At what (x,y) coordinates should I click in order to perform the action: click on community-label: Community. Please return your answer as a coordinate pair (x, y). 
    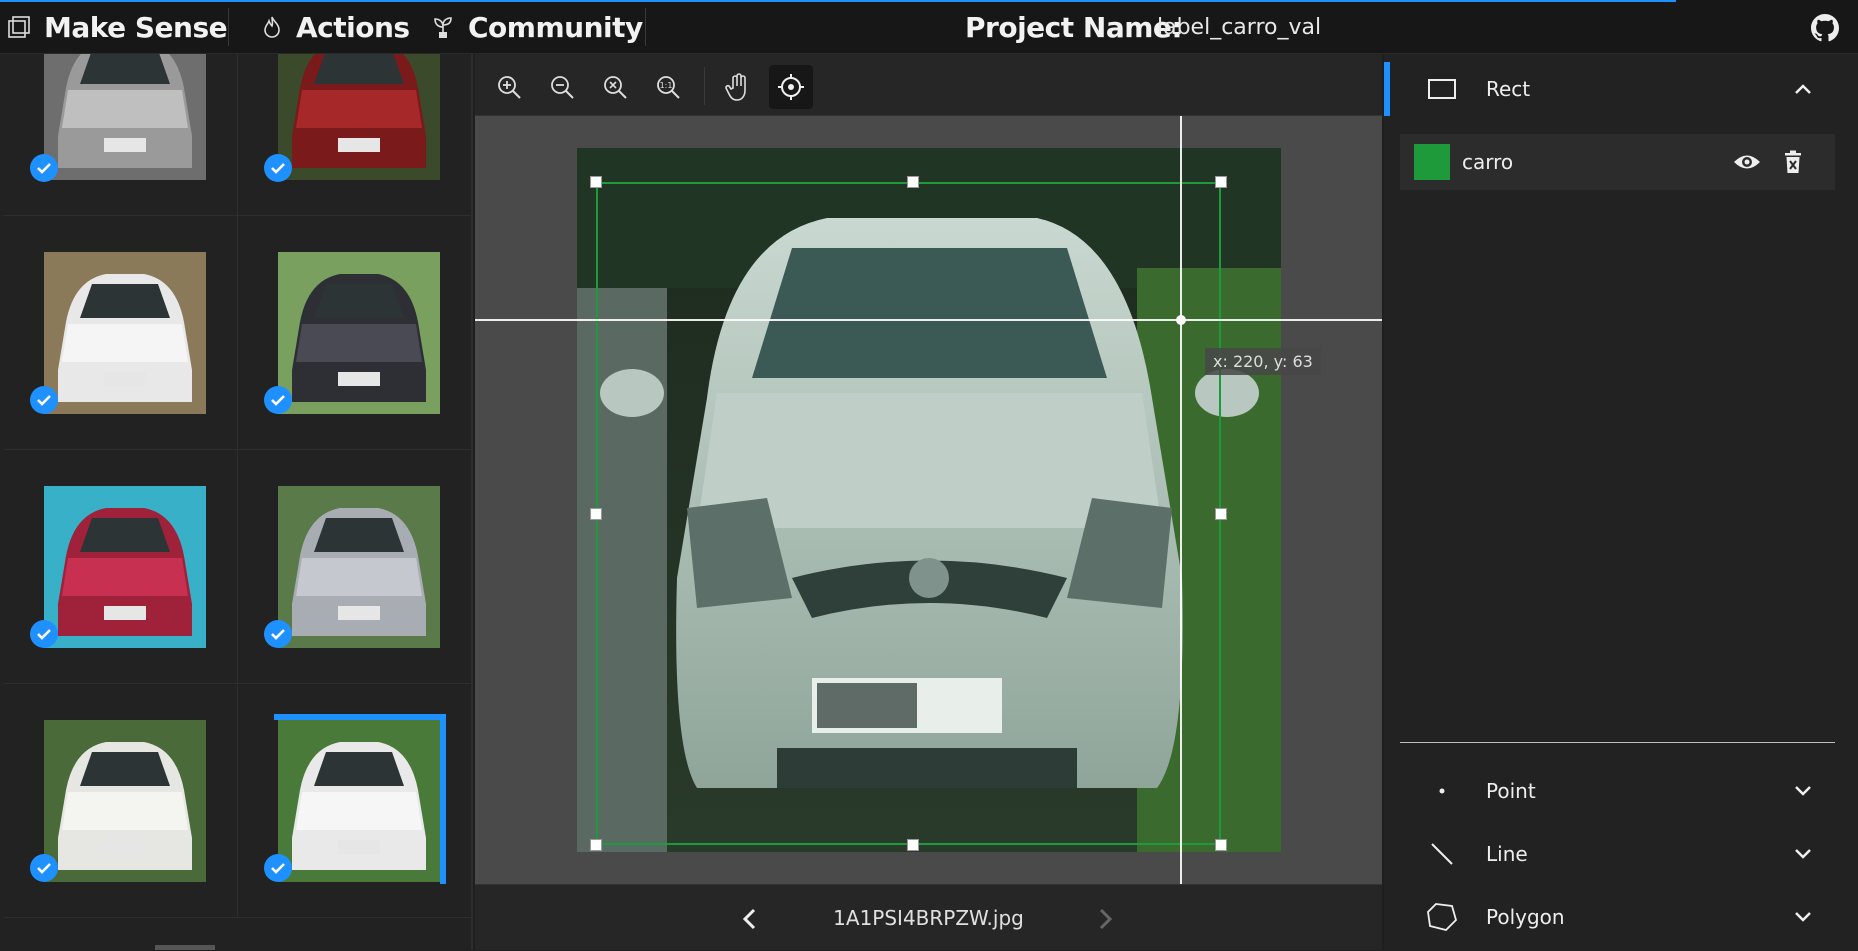
    Looking at the image, I should click on (555, 27).